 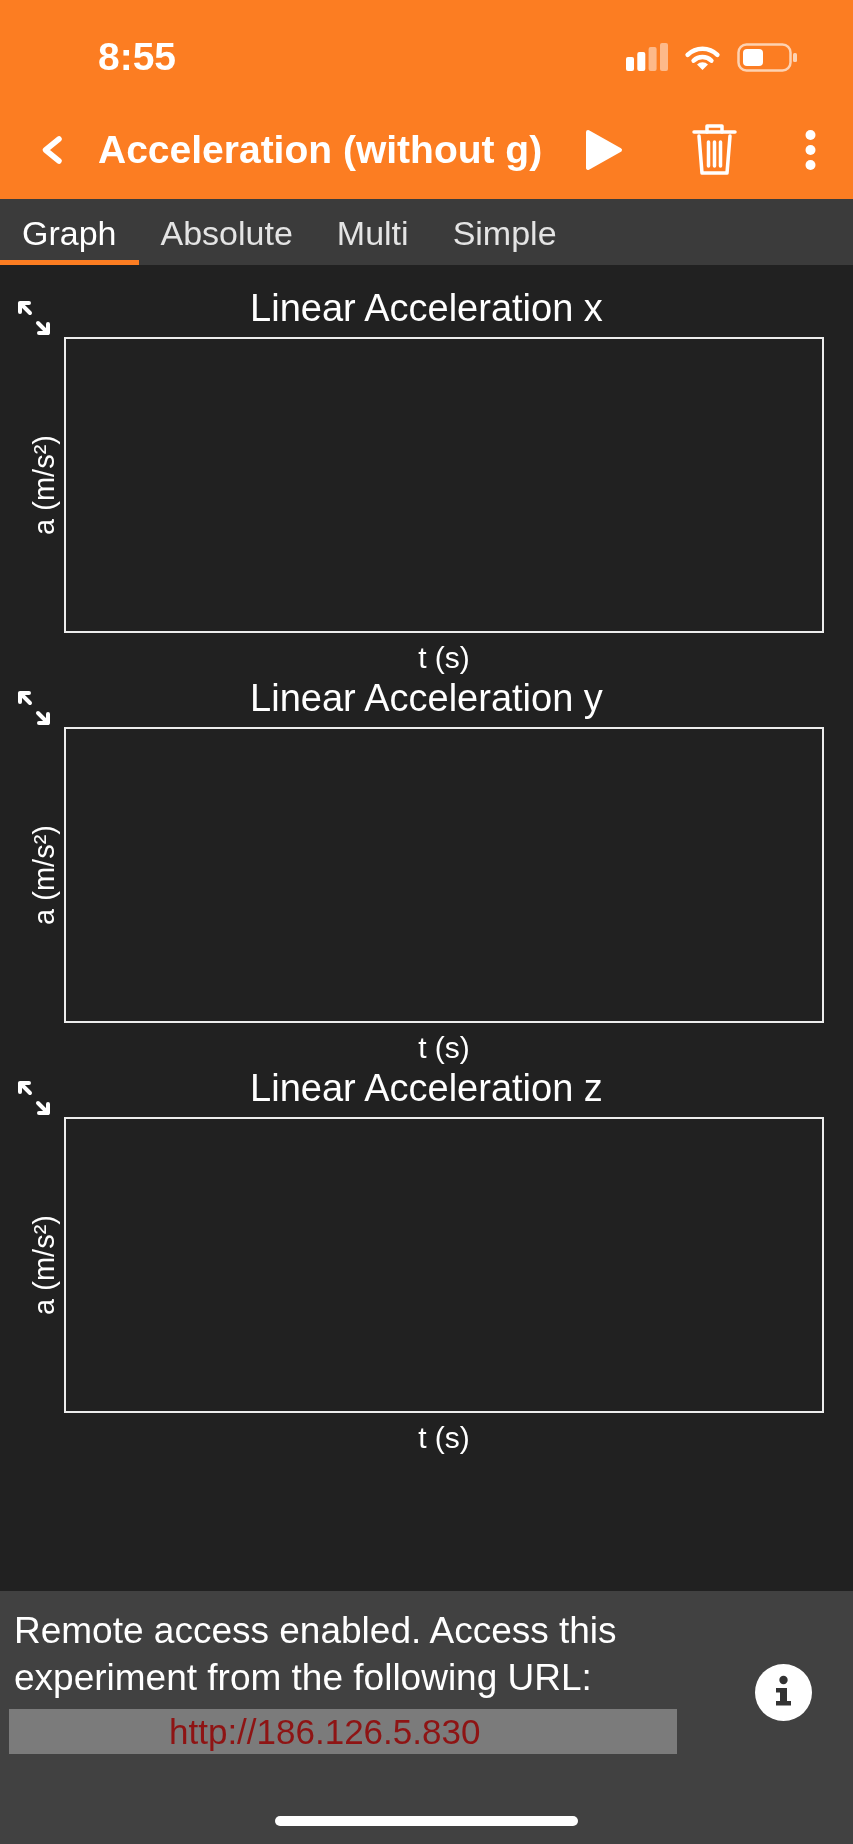 What do you see at coordinates (504, 232) in the screenshot?
I see `tab: Simple` at bounding box center [504, 232].